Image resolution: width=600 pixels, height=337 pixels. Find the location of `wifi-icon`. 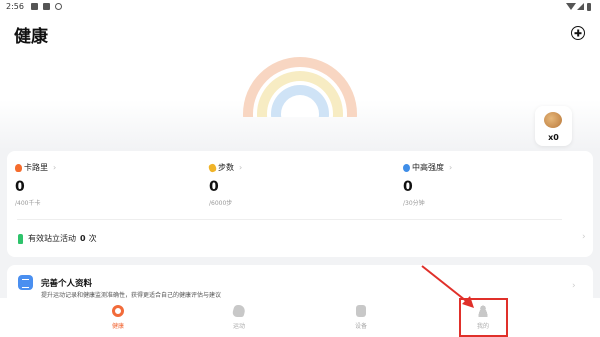

wifi-icon is located at coordinates (571, 6).